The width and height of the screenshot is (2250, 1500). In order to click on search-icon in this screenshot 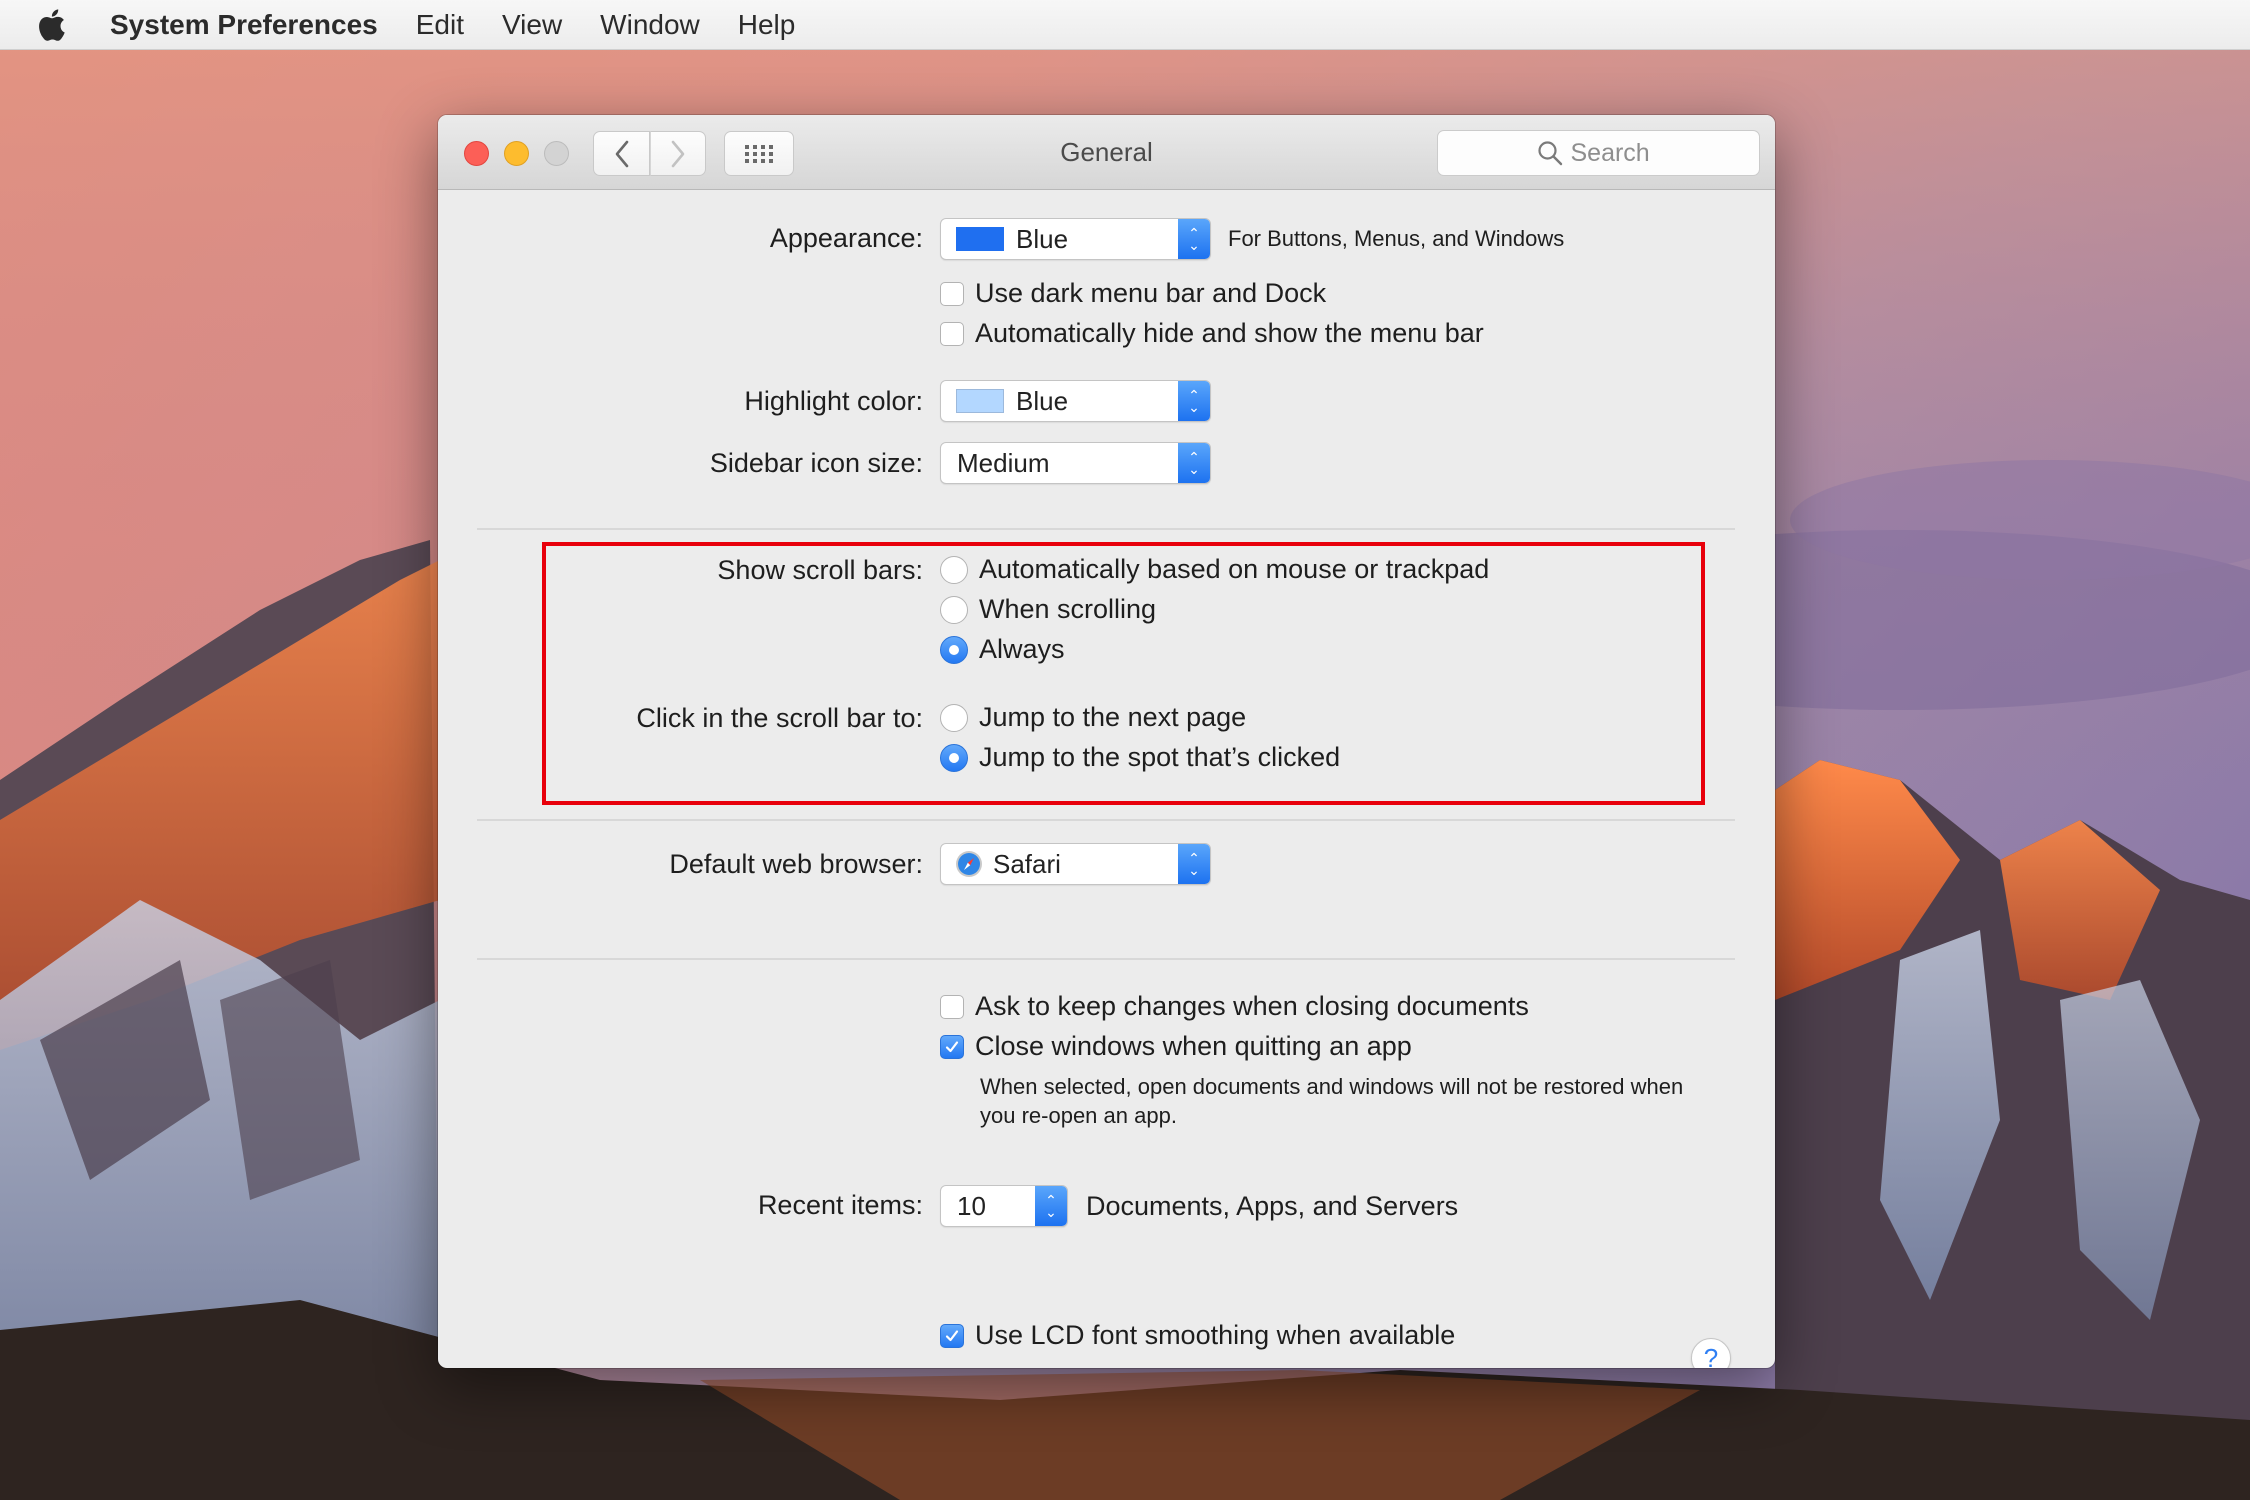, I will do `click(1549, 153)`.